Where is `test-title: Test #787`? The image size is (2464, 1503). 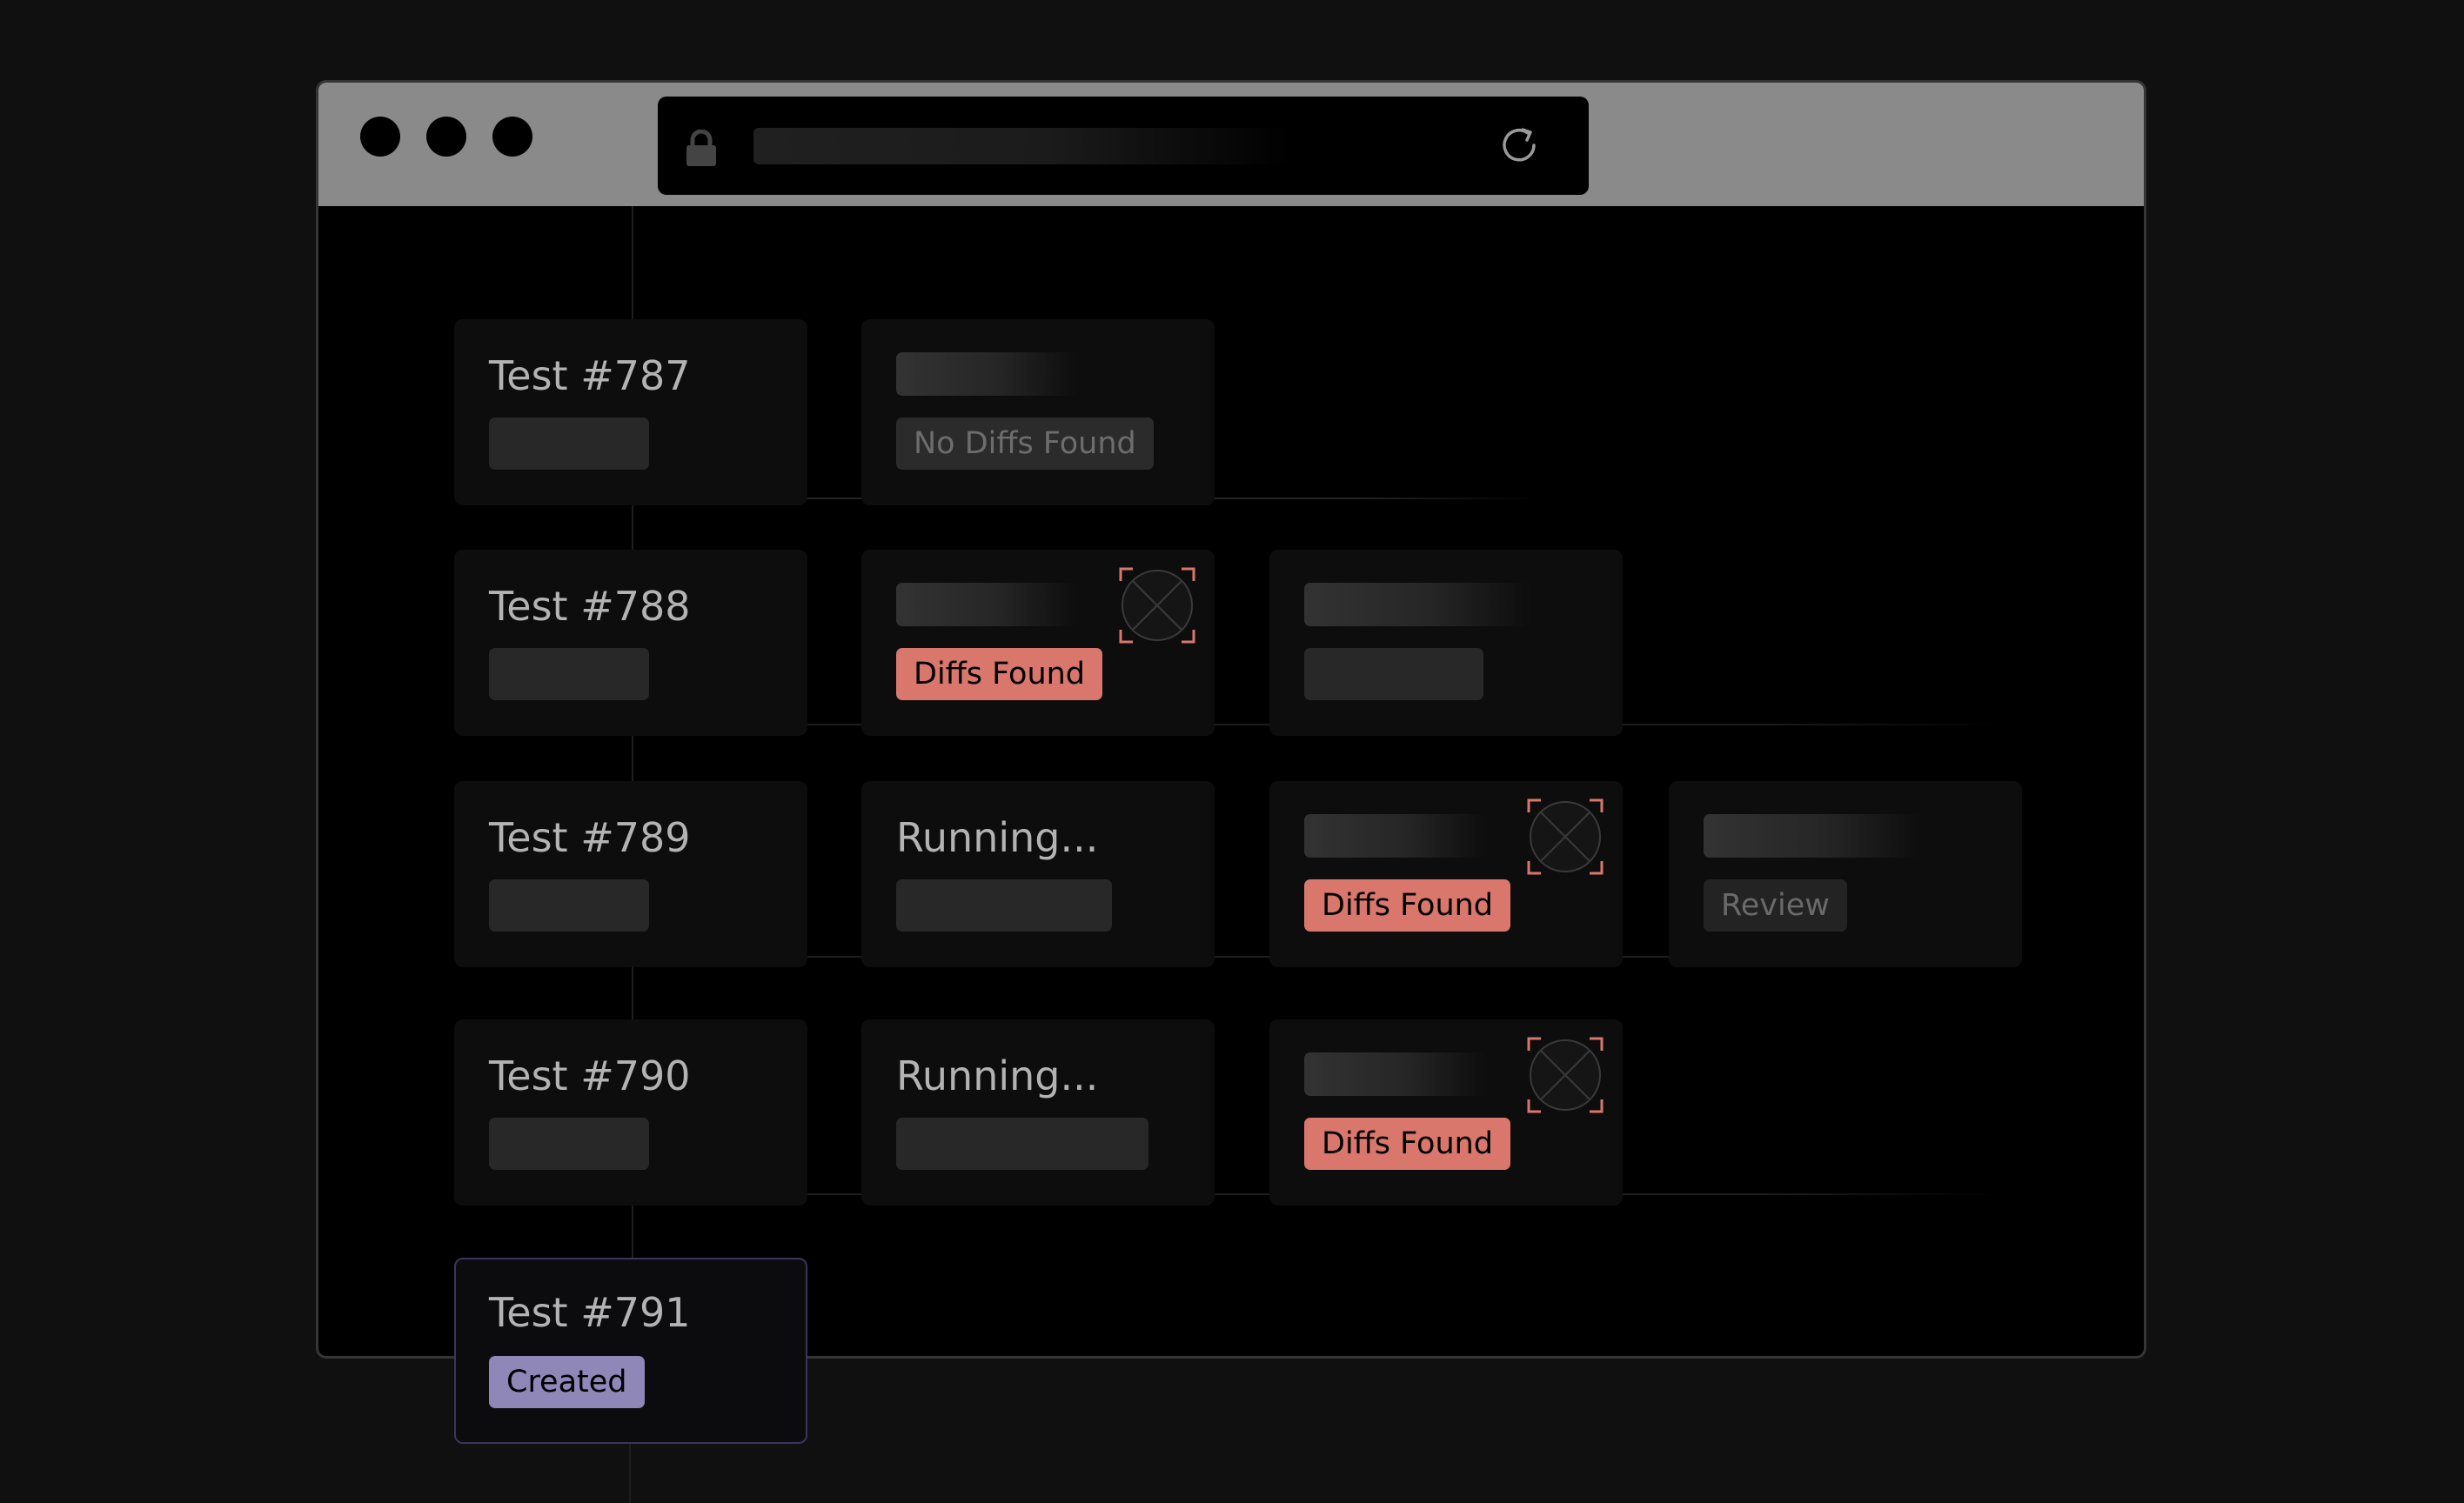
test-title: Test #787 is located at coordinates (590, 375).